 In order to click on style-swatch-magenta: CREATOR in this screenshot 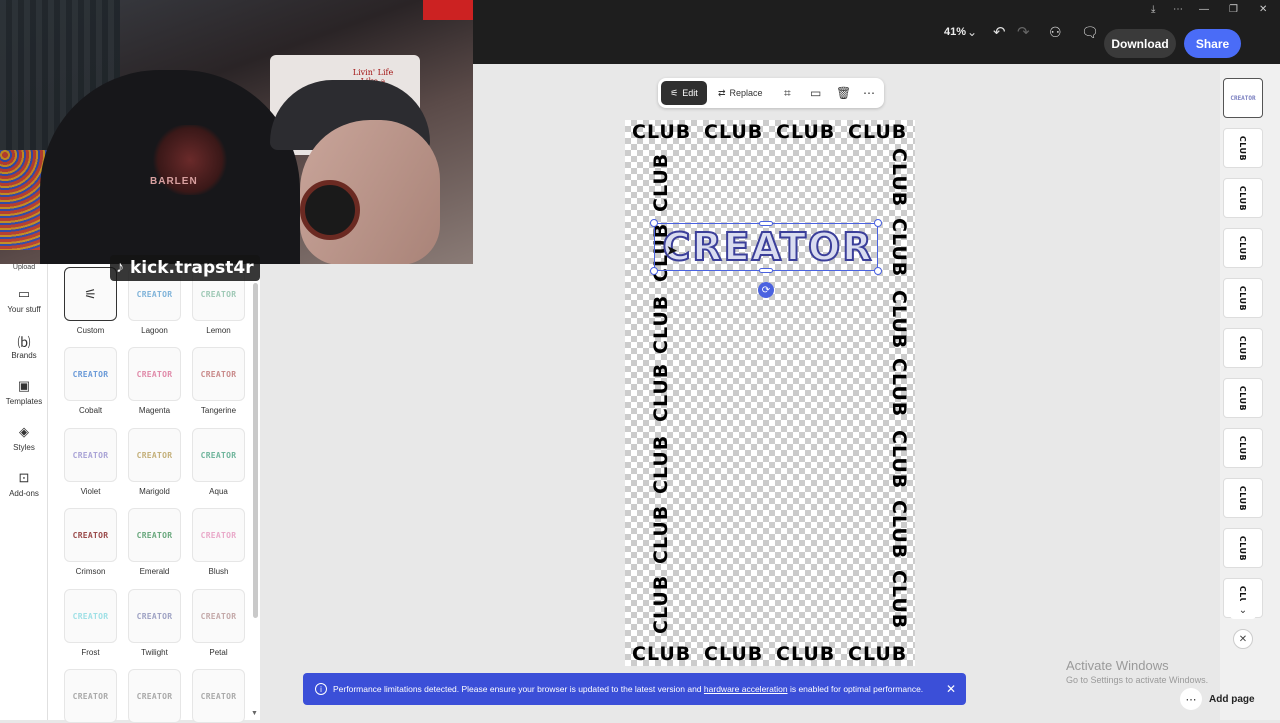, I will do `click(154, 374)`.